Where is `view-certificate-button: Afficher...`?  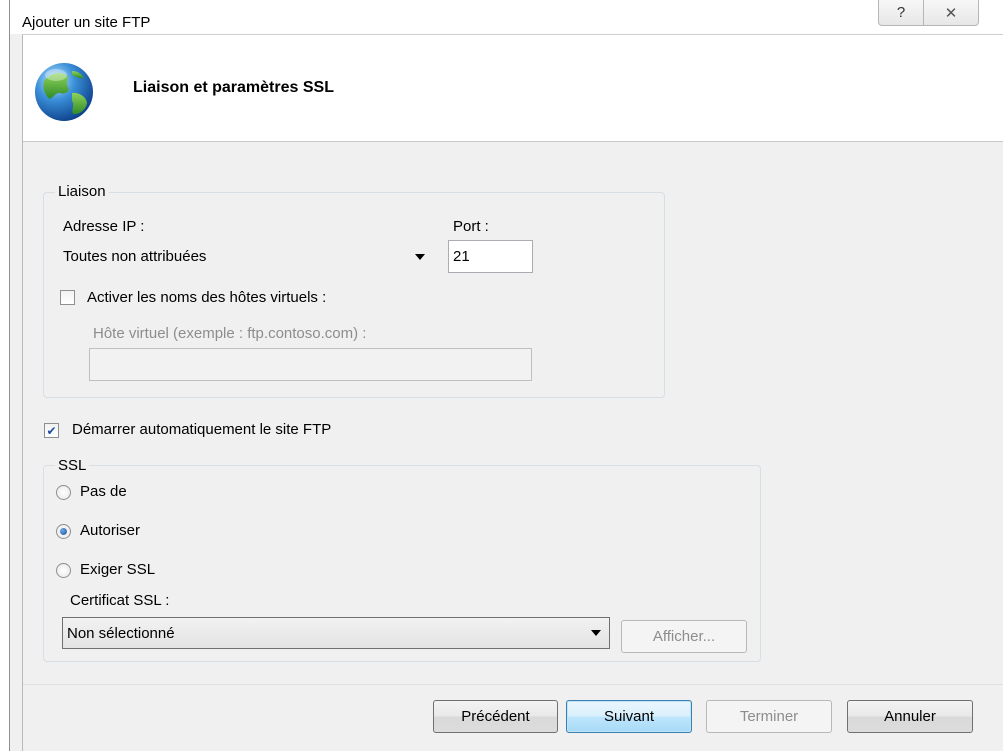
view-certificate-button: Afficher... is located at coordinates (684, 636).